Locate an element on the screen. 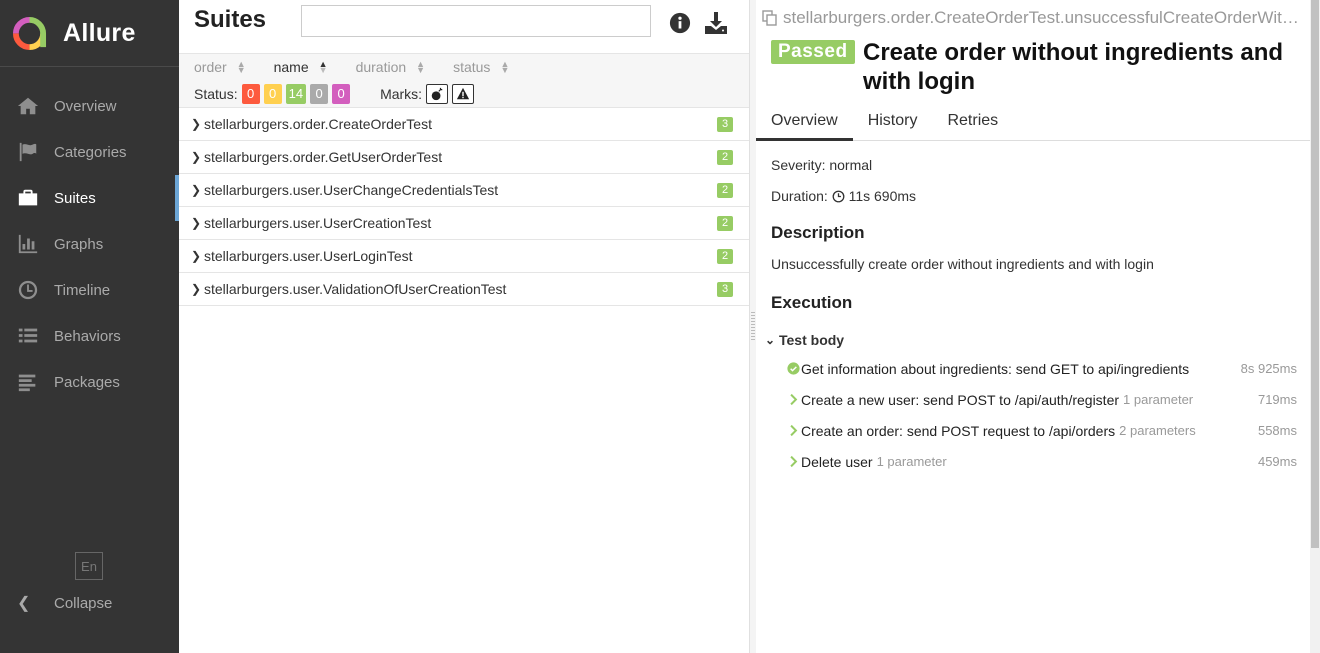 Image resolution: width=1320 pixels, height=653 pixels. retries-mark-toggle is located at coordinates (463, 94).